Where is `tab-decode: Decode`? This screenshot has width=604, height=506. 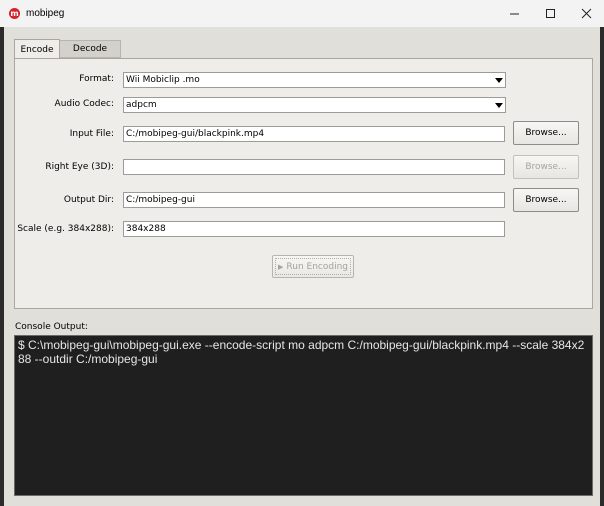
tab-decode: Decode is located at coordinates (90, 49).